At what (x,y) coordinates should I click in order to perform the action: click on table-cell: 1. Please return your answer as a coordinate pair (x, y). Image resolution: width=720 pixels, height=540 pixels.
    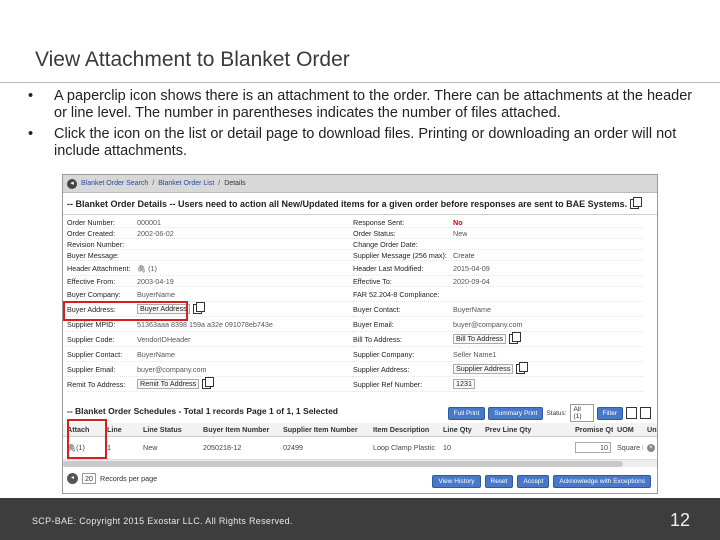
    Looking at the image, I should click on (109, 447).